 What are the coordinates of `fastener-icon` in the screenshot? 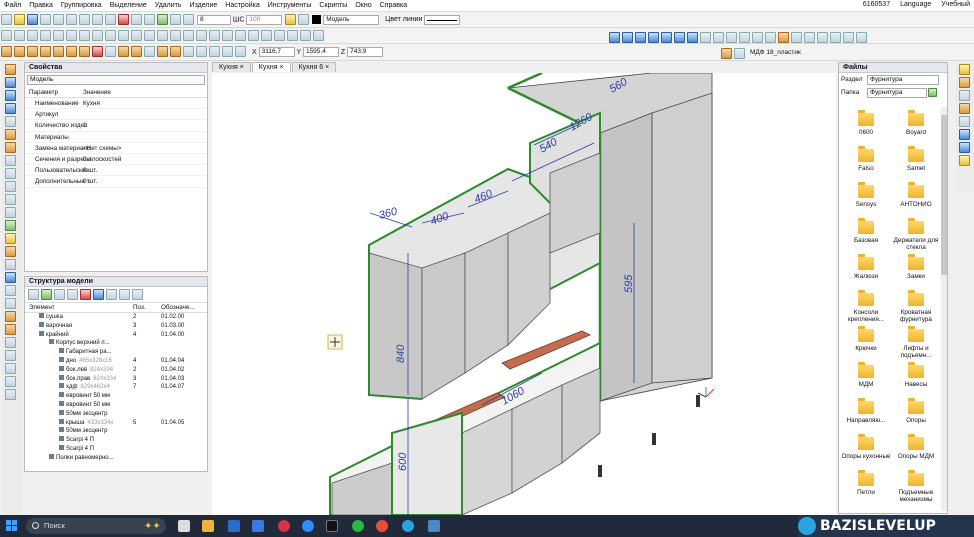 It's located at (97, 51).